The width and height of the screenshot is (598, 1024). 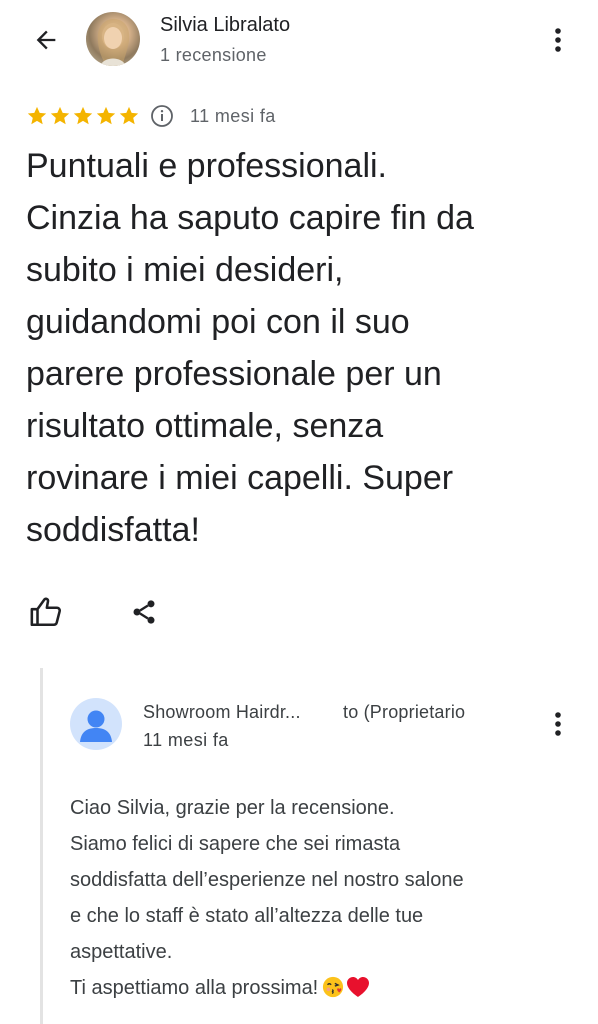 I want to click on author-name: Silvia Libralato, so click(x=225, y=25).